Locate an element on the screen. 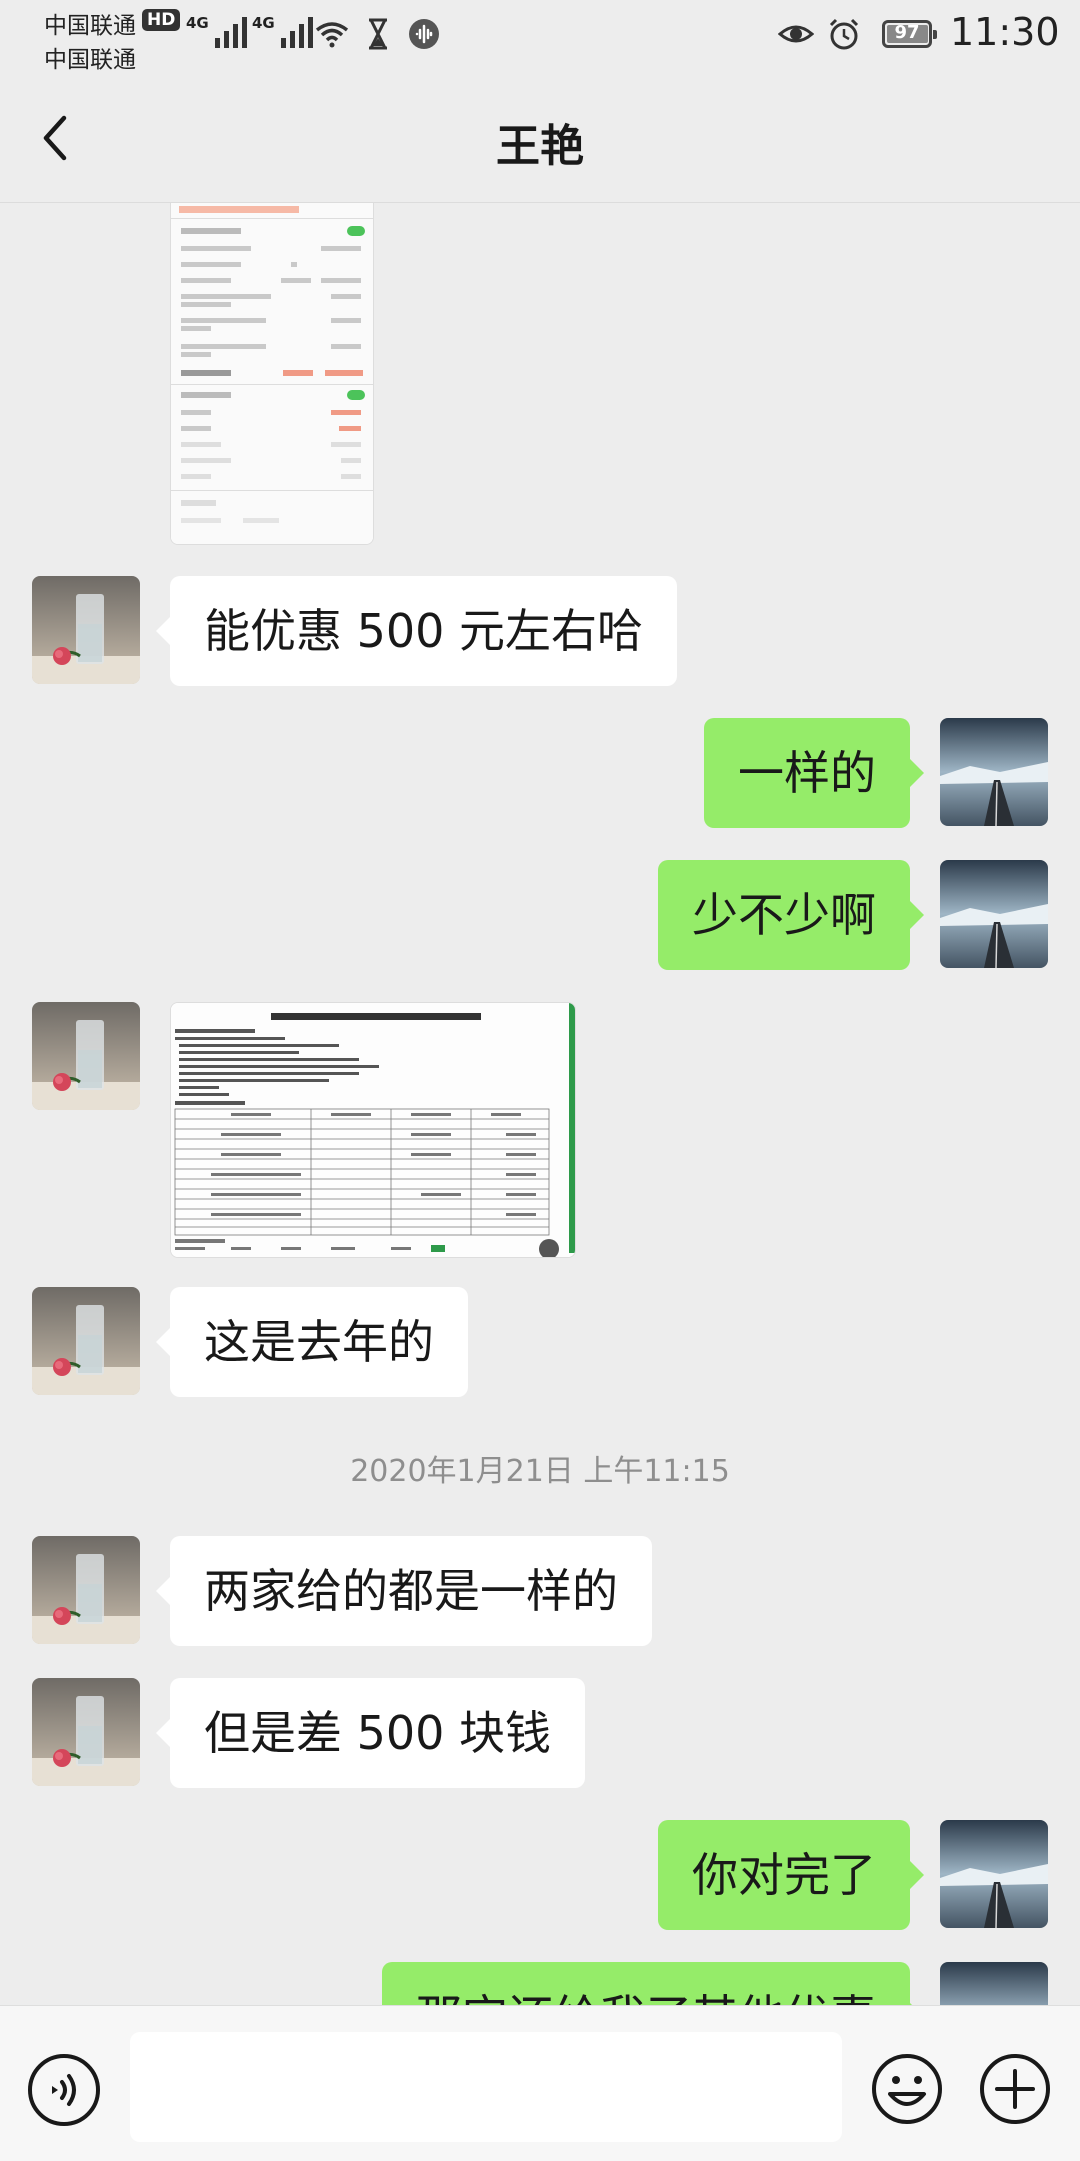 The width and height of the screenshot is (1080, 2161). battery-icon: 97 is located at coordinates (909, 34).